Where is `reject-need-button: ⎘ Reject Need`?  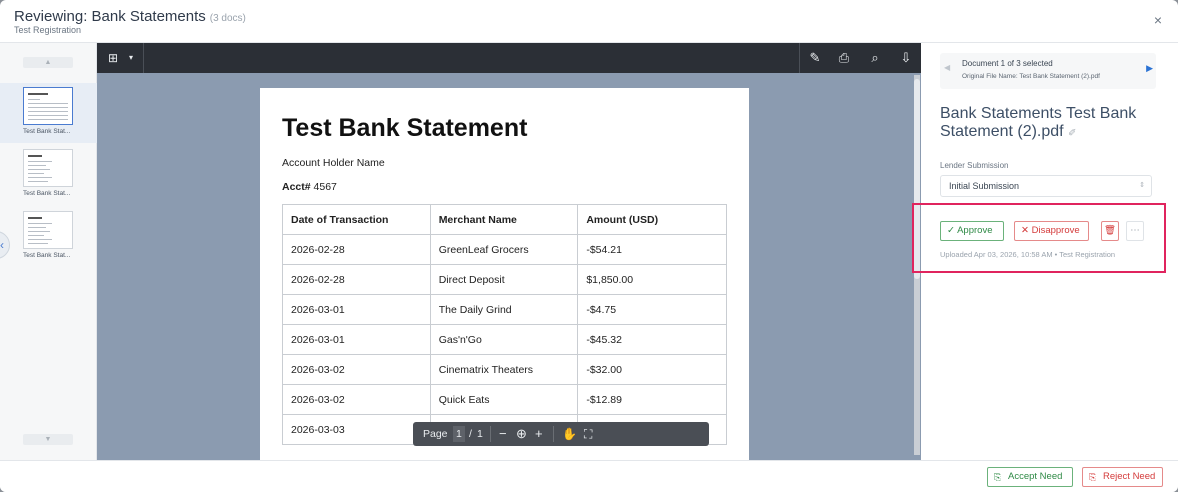
reject-need-button: ⎘ Reject Need is located at coordinates (1122, 477).